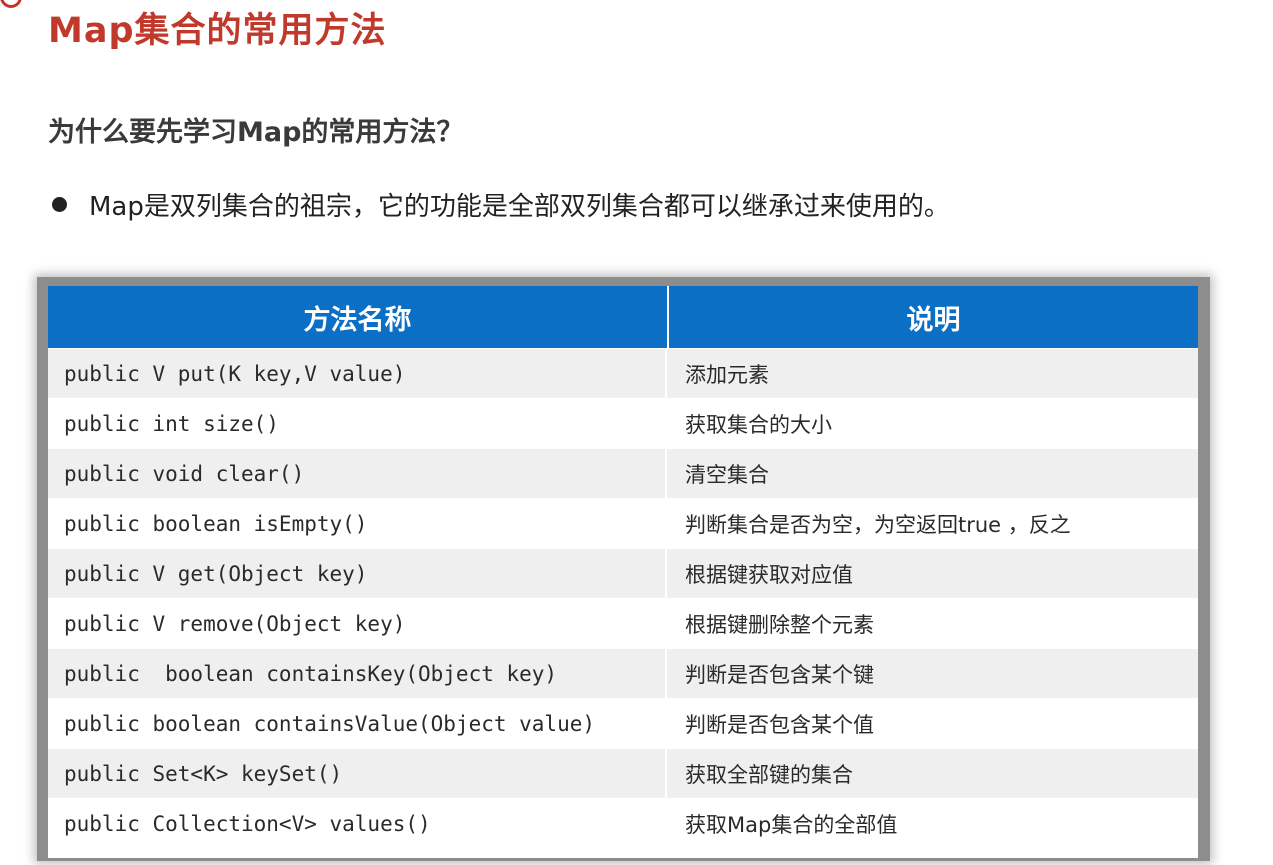 This screenshot has height=865, width=1273. Describe the element at coordinates (779, 674) in the screenshot. I see `method-description: 判断是否包含某个键` at that location.